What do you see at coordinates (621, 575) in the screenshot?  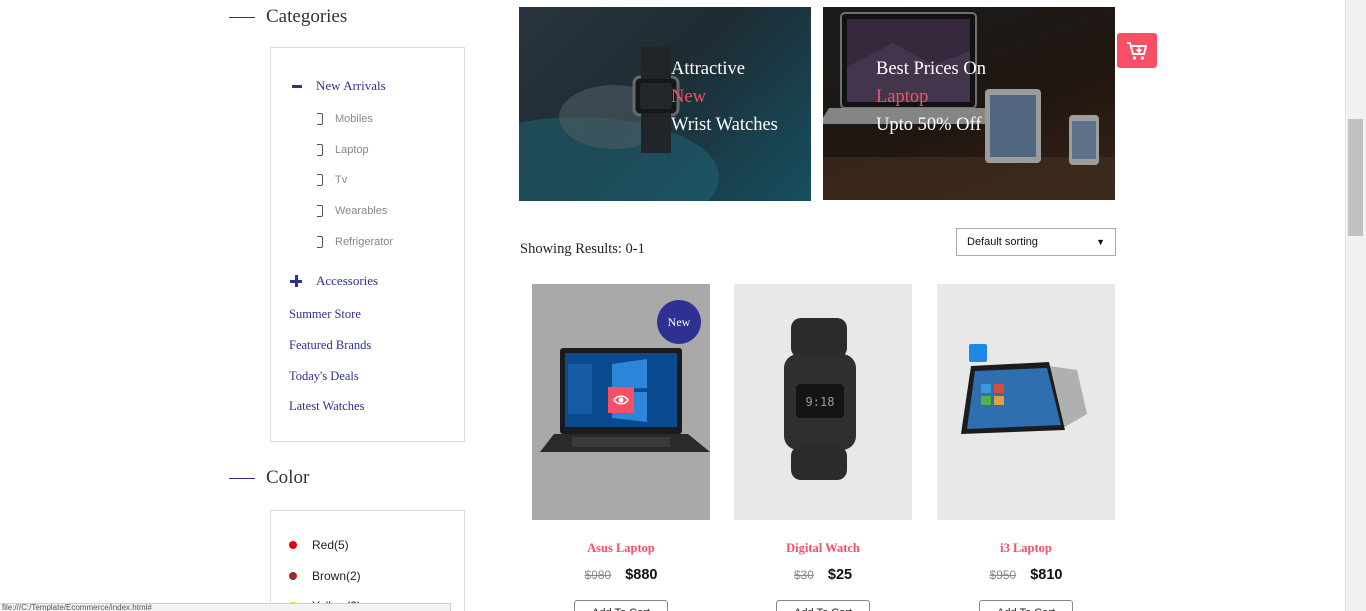 I see `product-prices: $980 $880` at bounding box center [621, 575].